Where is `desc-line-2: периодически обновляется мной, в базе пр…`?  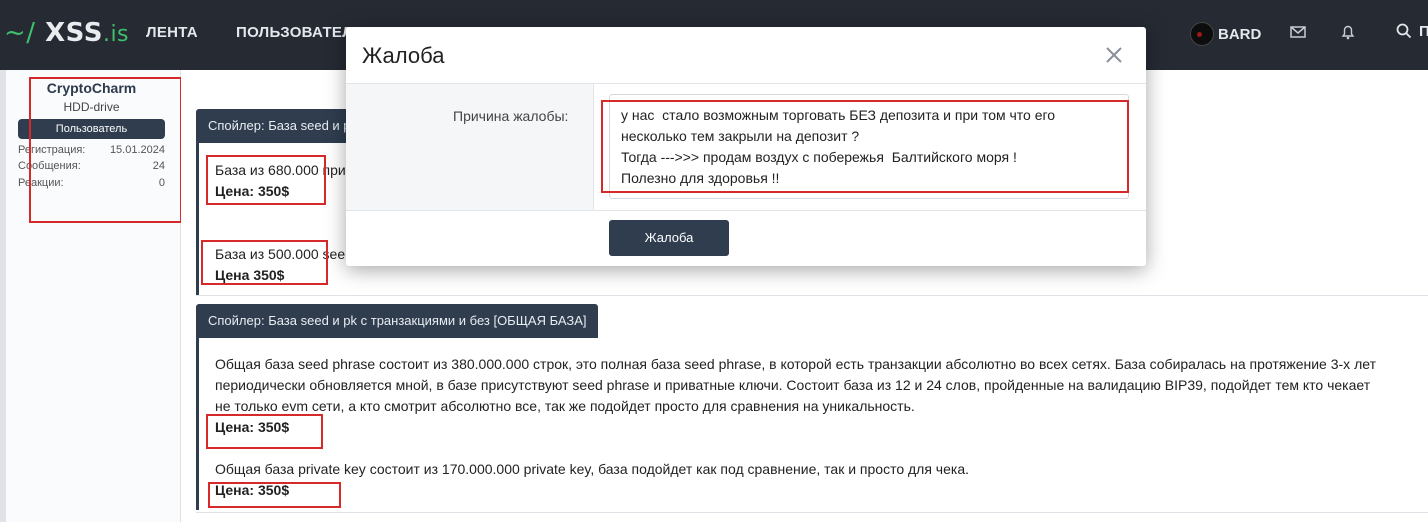 desc-line-2: периодически обновляется мной, в базе пр… is located at coordinates (793, 385).